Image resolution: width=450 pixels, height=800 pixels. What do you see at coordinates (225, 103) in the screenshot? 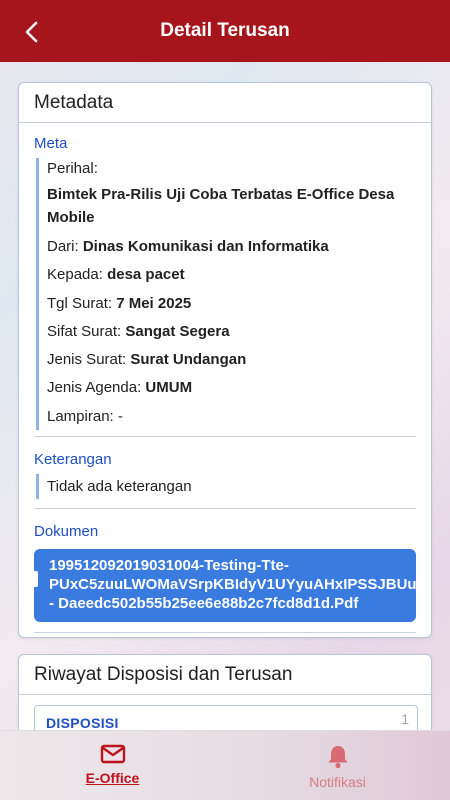
I see `metadata-card-title: Metadata` at bounding box center [225, 103].